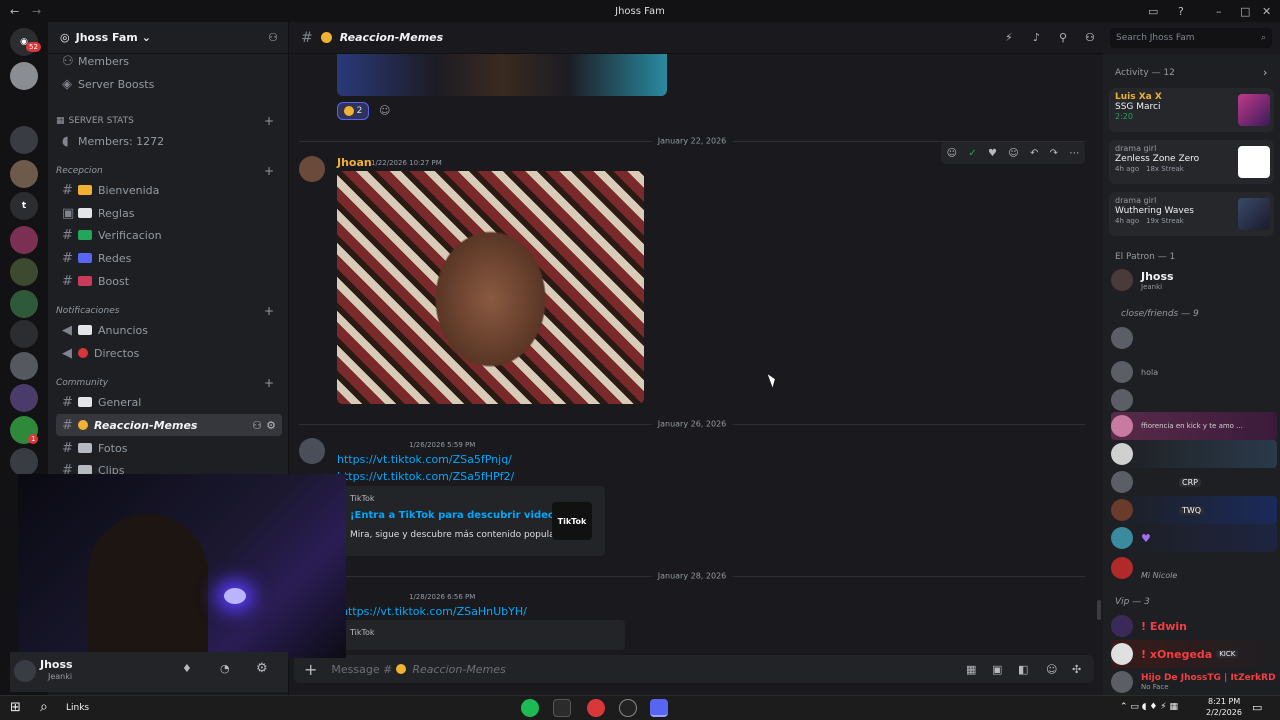 This screenshot has height=720, width=1280. What do you see at coordinates (1257, 707) in the screenshot?
I see `notification-icon: ▭` at bounding box center [1257, 707].